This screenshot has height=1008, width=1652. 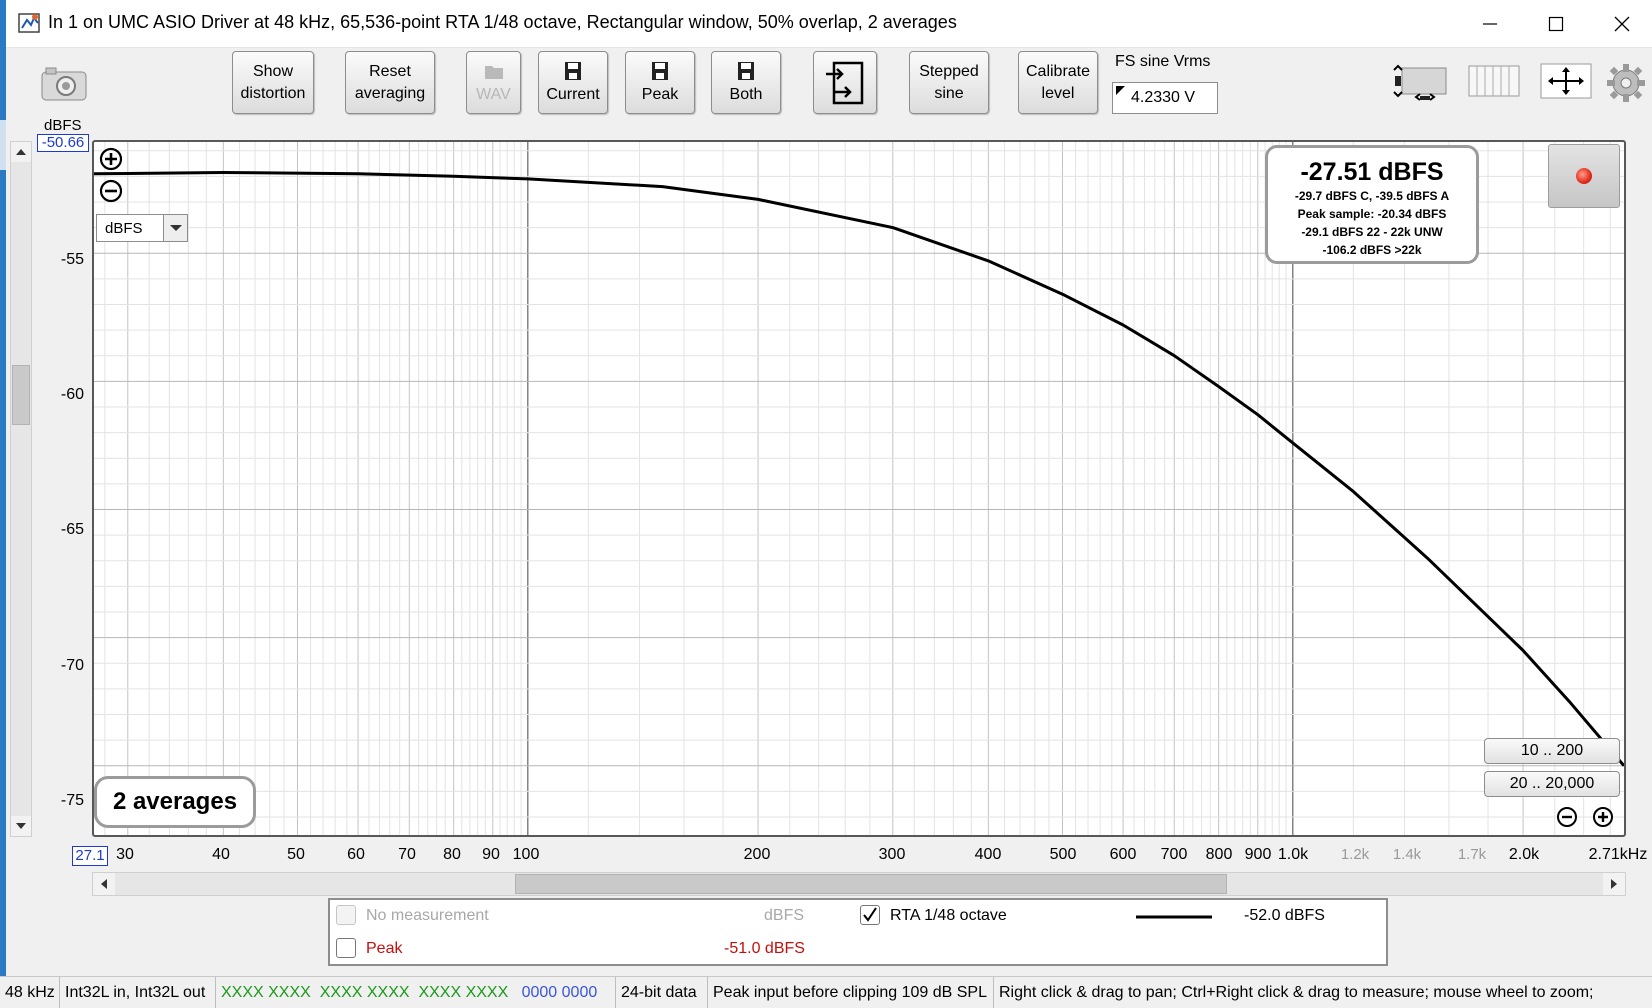 What do you see at coordinates (845, 82) in the screenshot?
I see `input-output-button` at bounding box center [845, 82].